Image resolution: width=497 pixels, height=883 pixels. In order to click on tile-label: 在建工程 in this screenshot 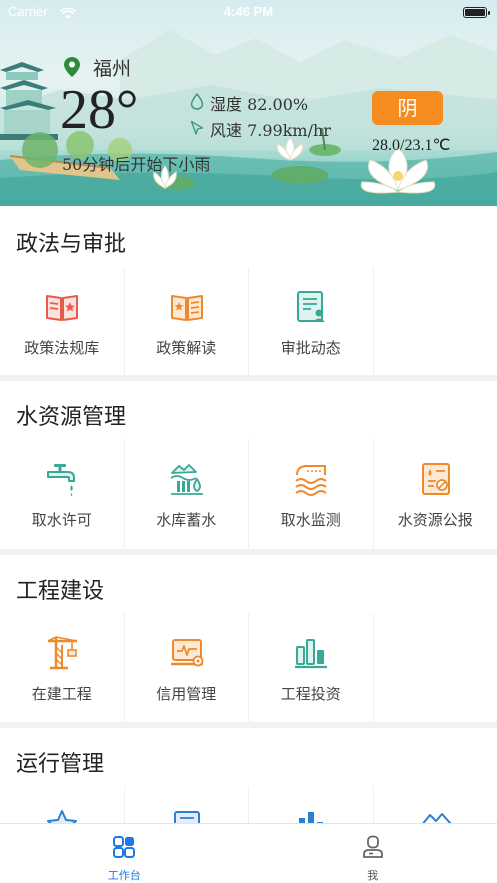, I will do `click(61, 694)`.